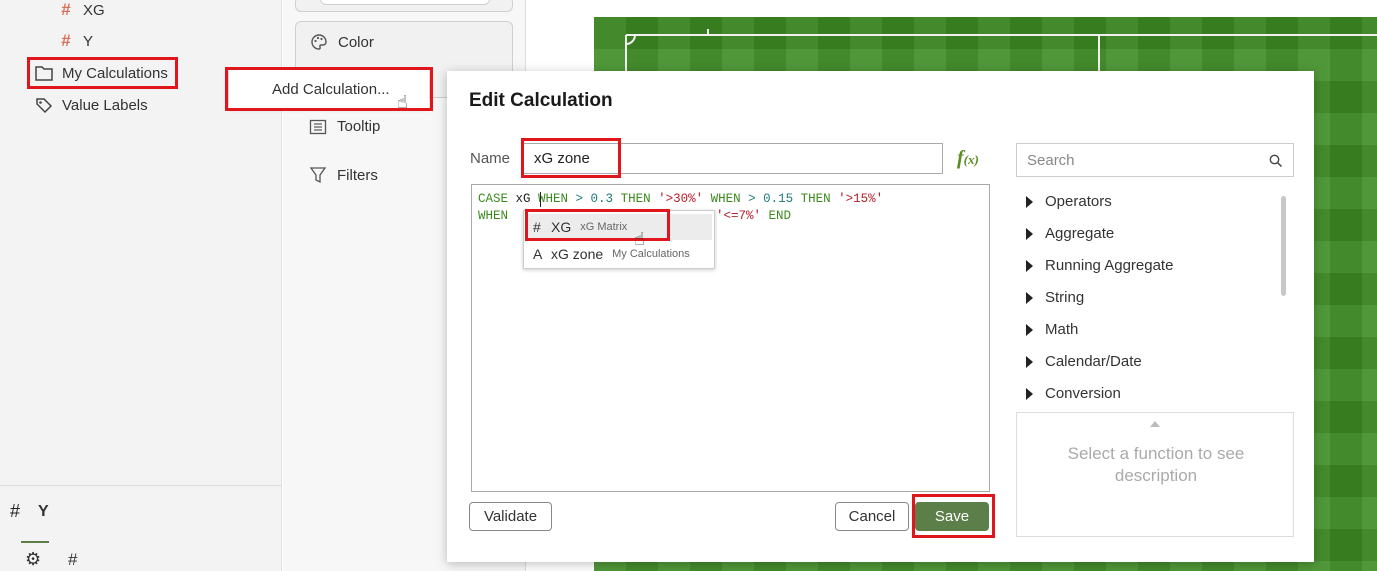 This screenshot has width=1377, height=571. I want to click on tree-item-label: My Calculations, so click(115, 73).